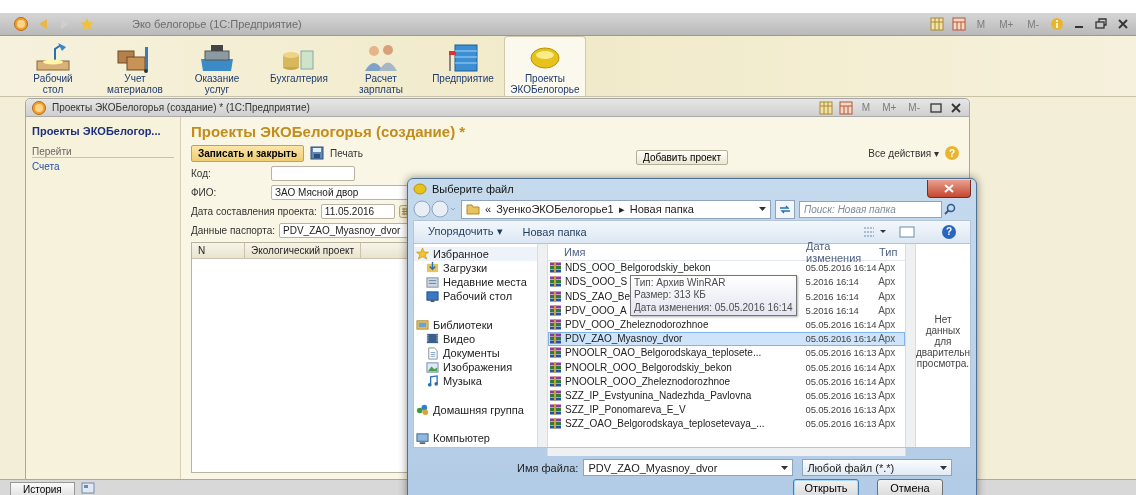 Image resolution: width=1136 pixels, height=495 pixels. What do you see at coordinates (596, 310) in the screenshot?
I see `file-name: PDV_OOO_A` at bounding box center [596, 310].